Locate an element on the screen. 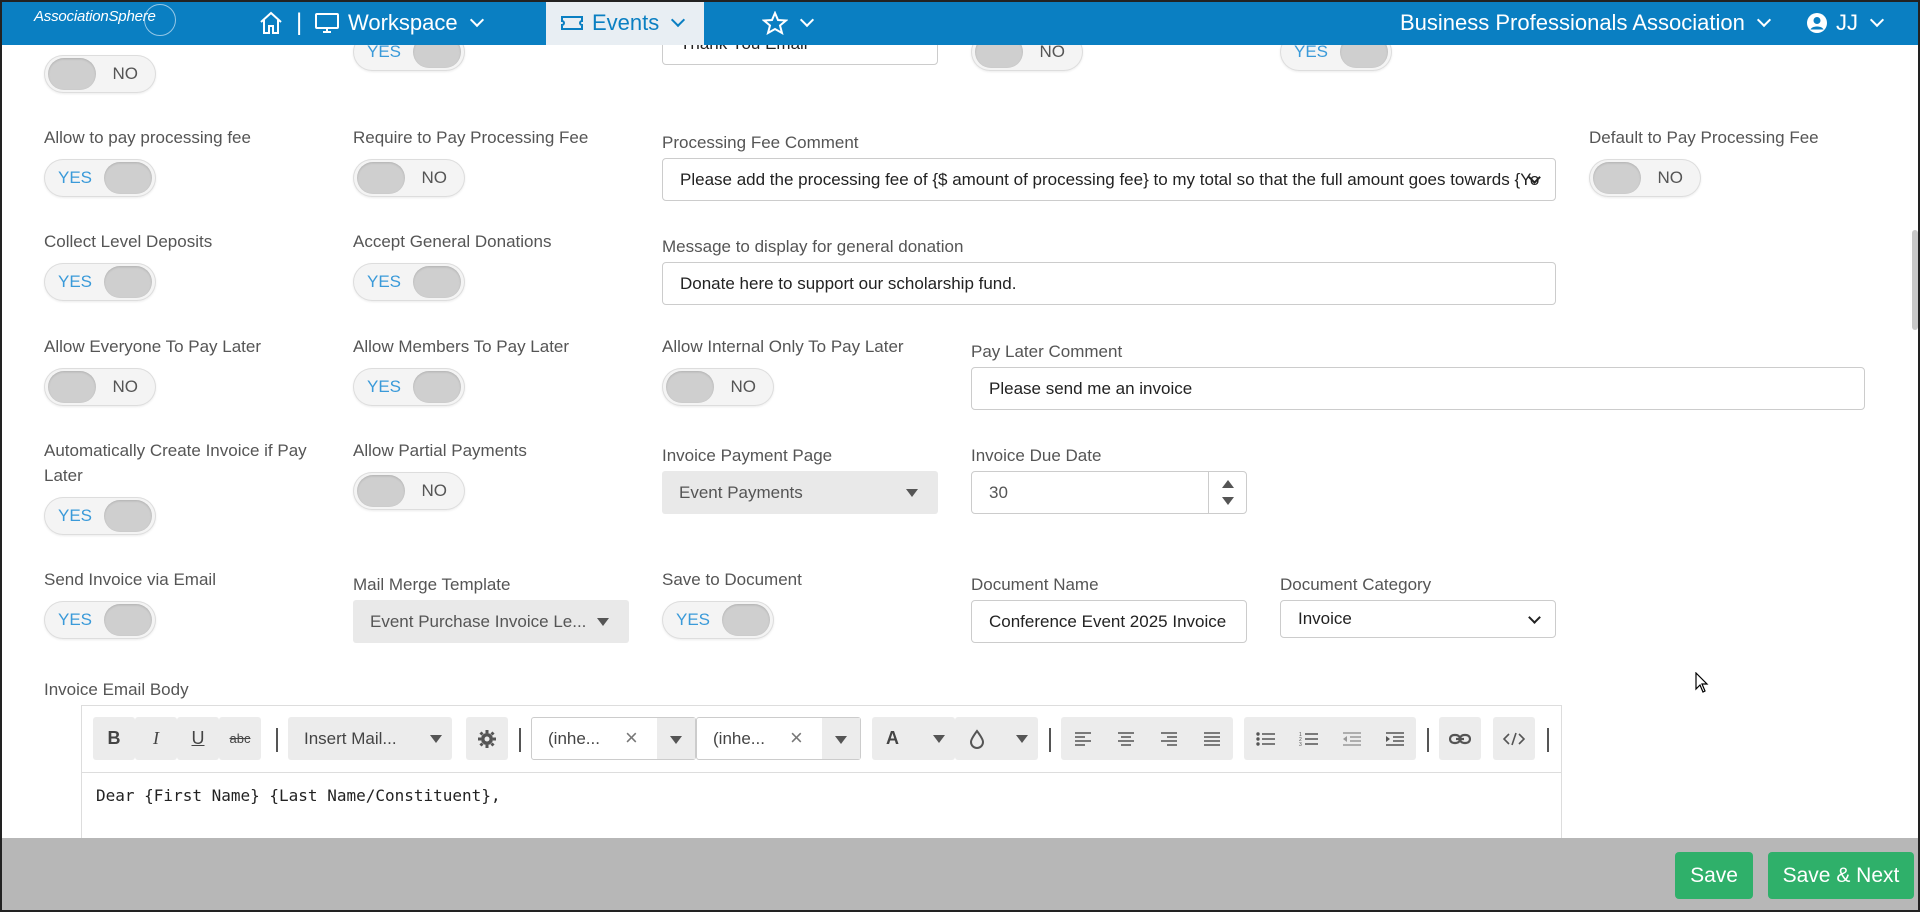 This screenshot has width=1920, height=912. align-left-icon is located at coordinates (1083, 739).